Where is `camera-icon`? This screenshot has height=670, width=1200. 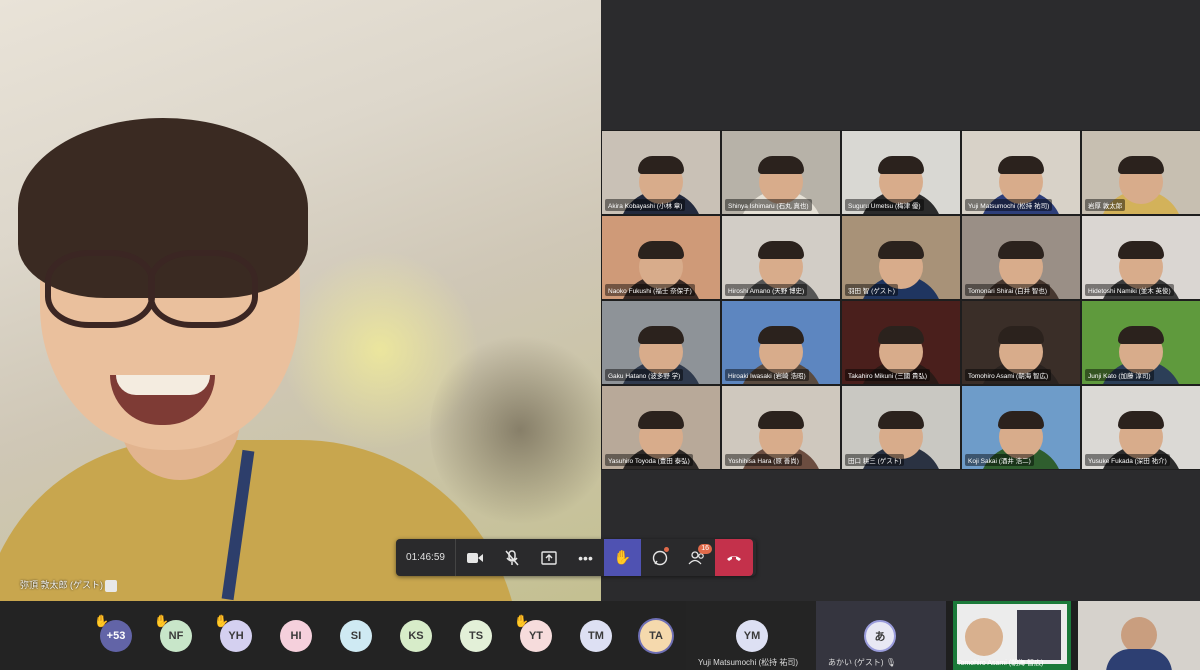
camera-icon is located at coordinates (474, 557).